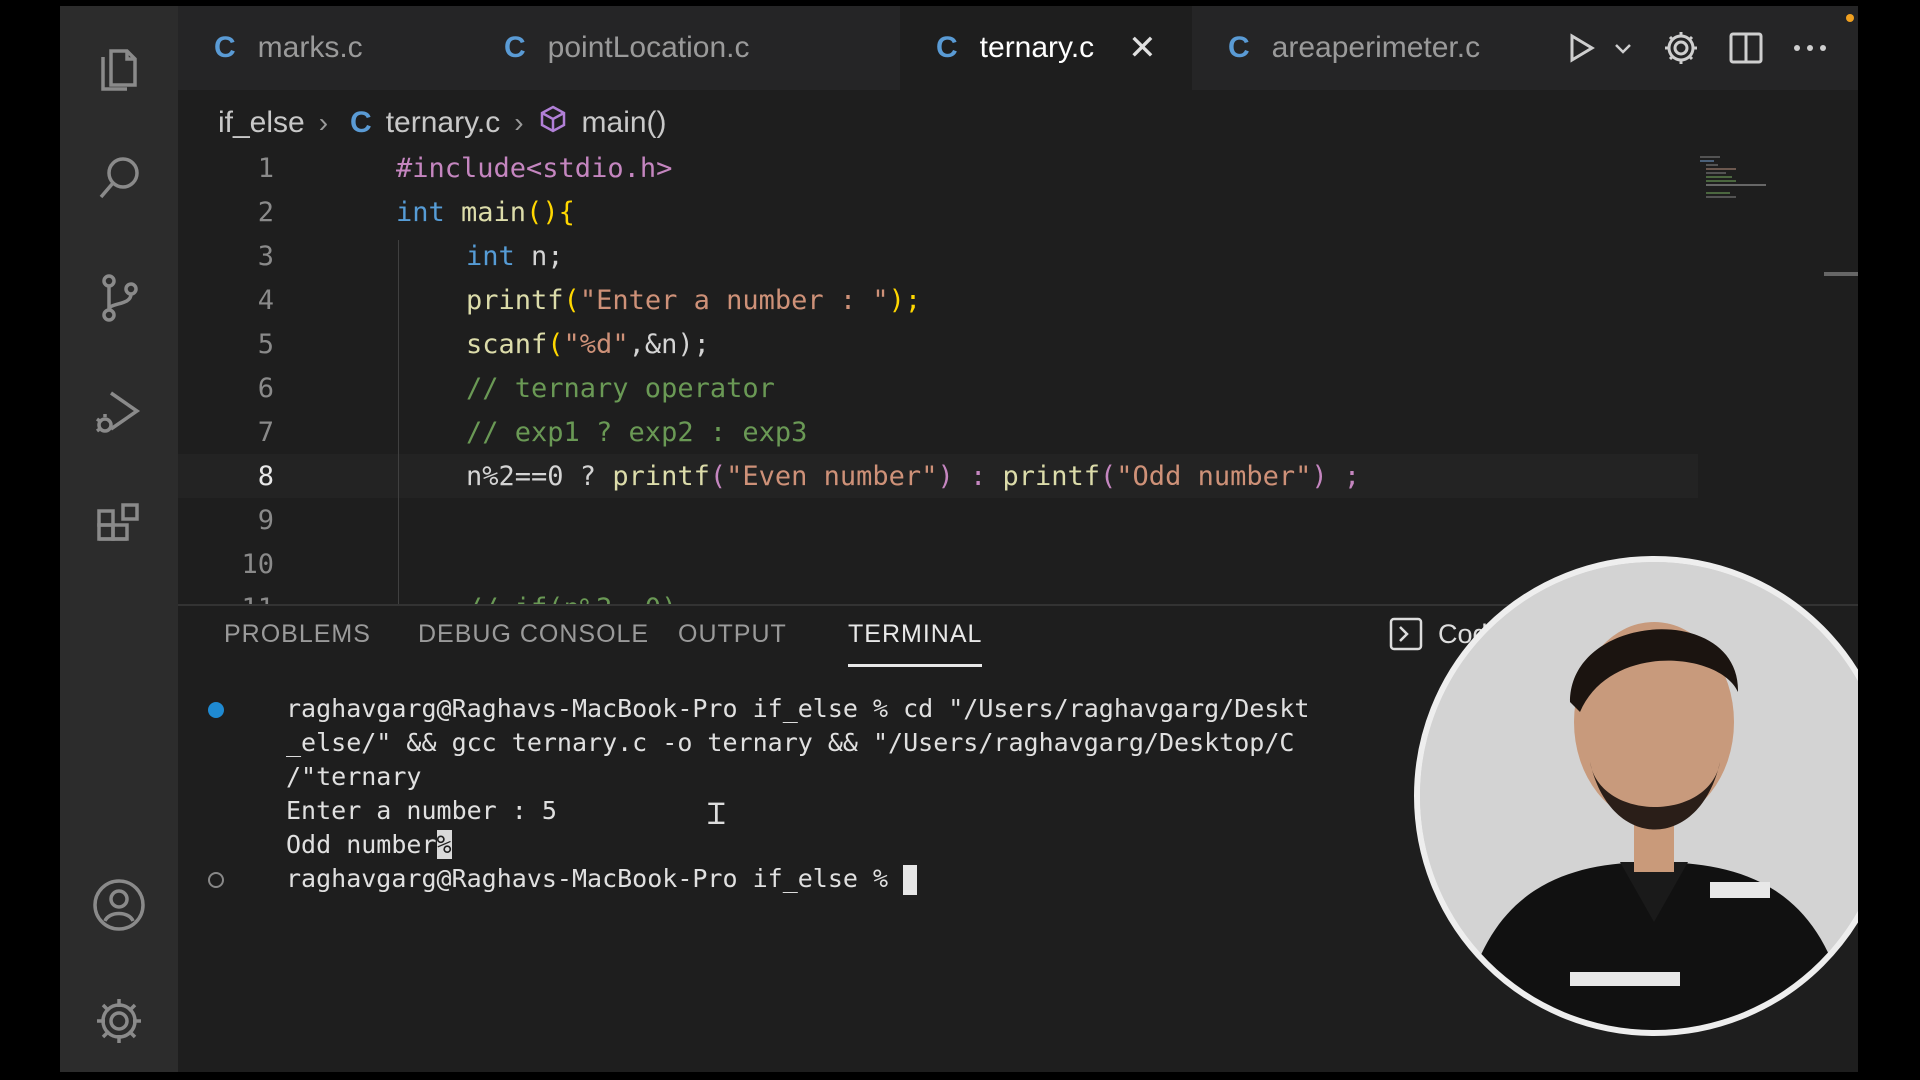  Describe the element at coordinates (832, 476) in the screenshot. I see `code-token: "Even number"` at that location.